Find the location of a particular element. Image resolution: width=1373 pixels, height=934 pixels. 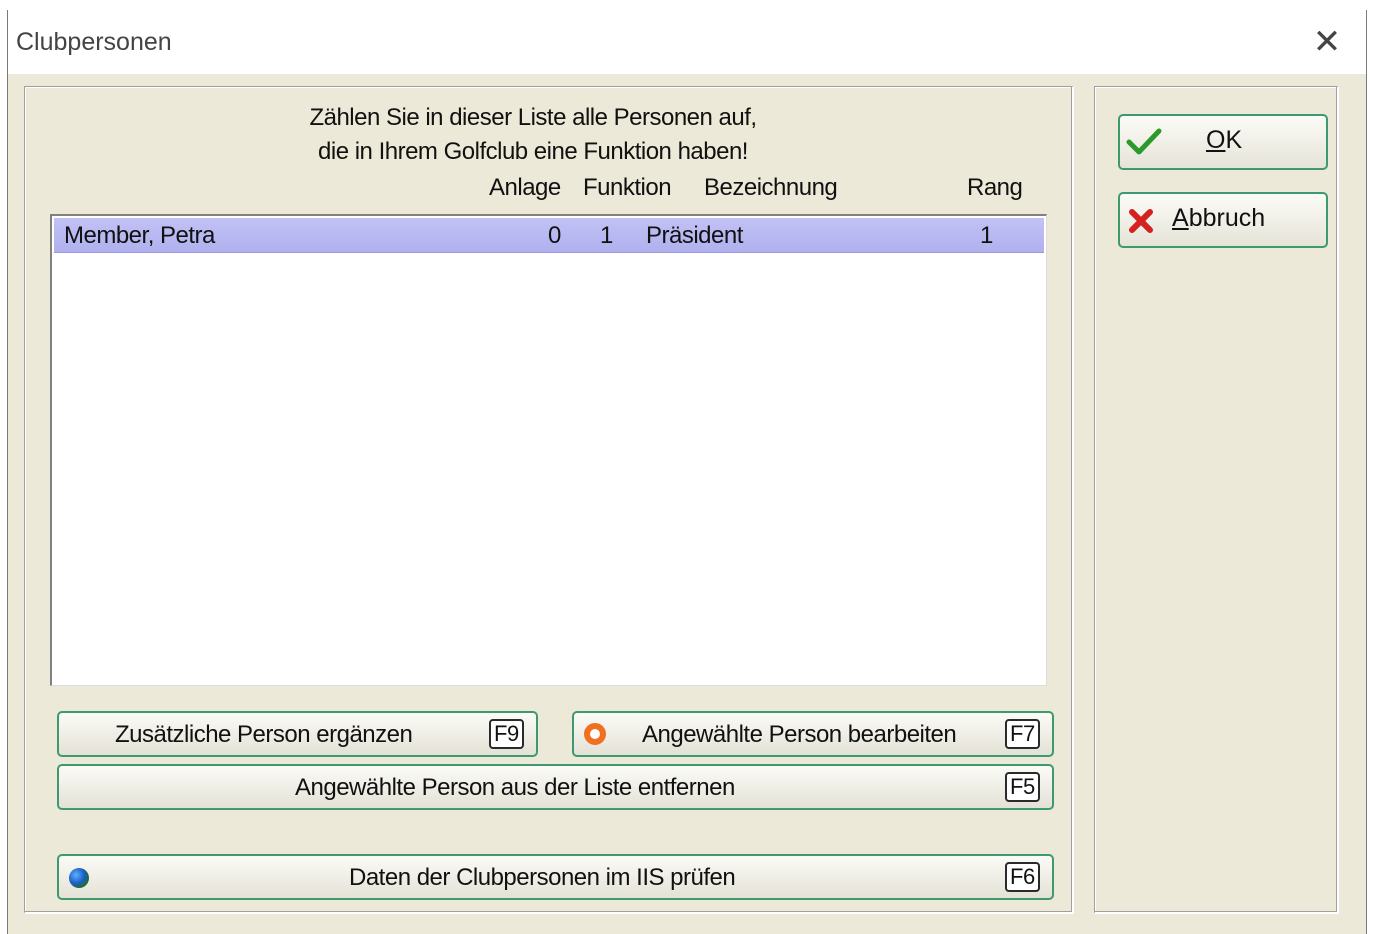

f7-key-badge: F7 is located at coordinates (1022, 734).